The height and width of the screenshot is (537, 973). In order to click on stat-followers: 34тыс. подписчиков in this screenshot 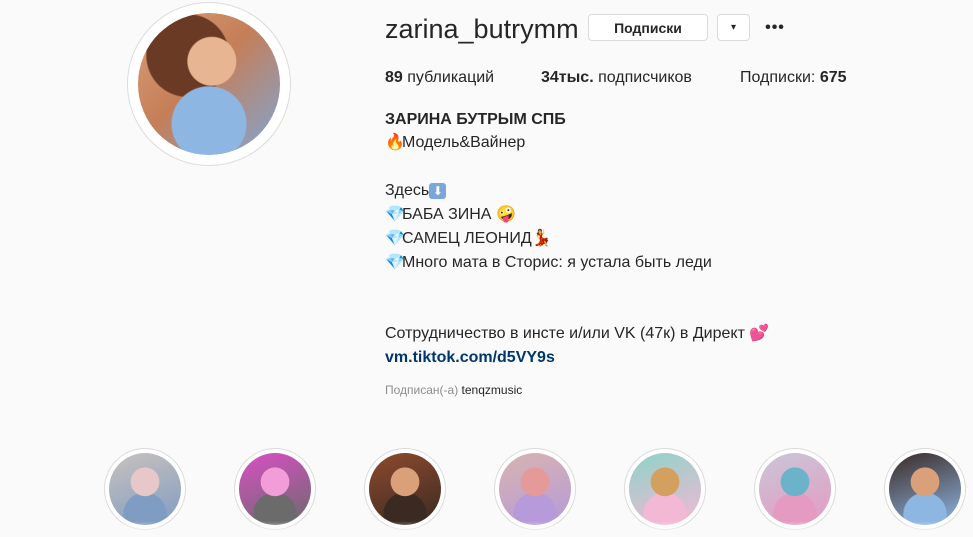, I will do `click(616, 78)`.